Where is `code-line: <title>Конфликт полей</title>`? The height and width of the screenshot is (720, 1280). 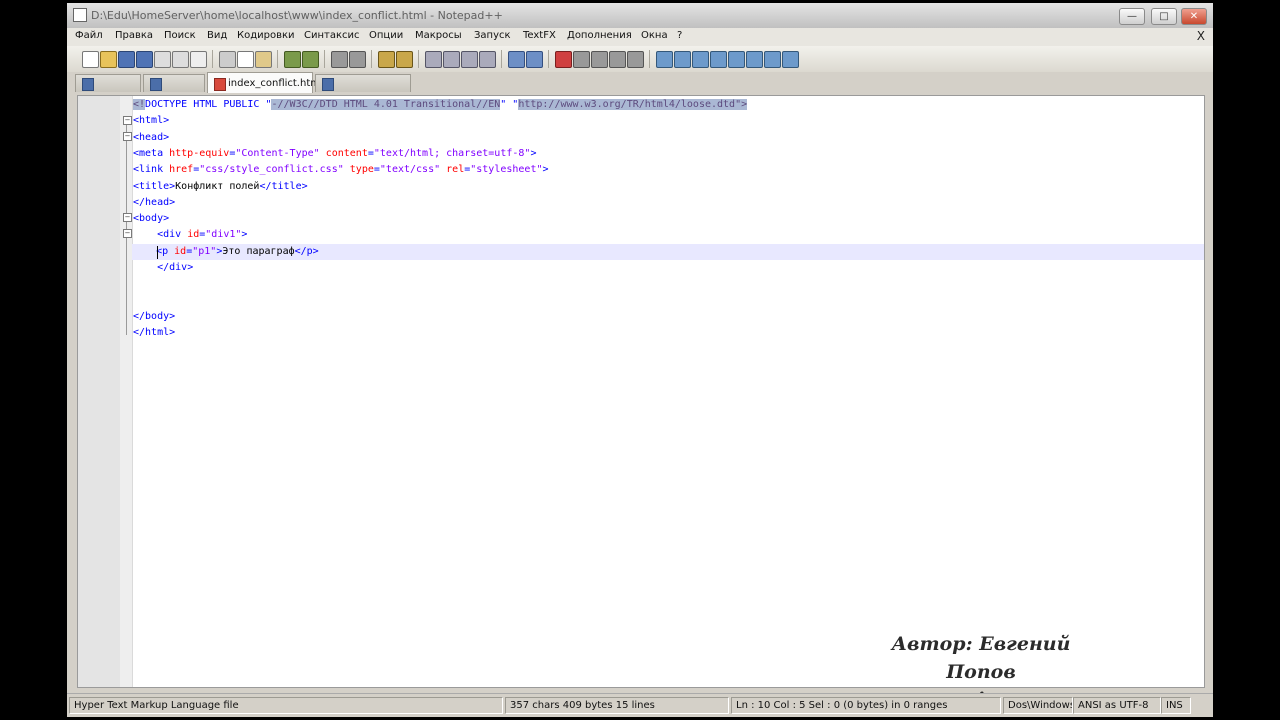 code-line: <title>Конфликт полей</title> is located at coordinates (220, 187).